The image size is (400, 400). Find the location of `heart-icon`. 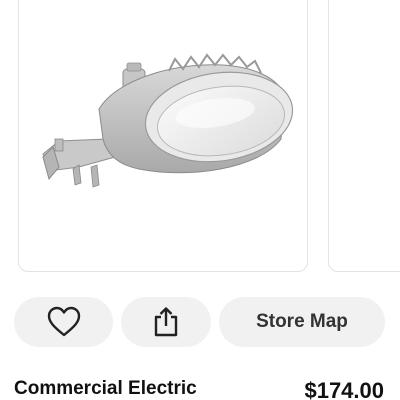

heart-icon is located at coordinates (64, 322).